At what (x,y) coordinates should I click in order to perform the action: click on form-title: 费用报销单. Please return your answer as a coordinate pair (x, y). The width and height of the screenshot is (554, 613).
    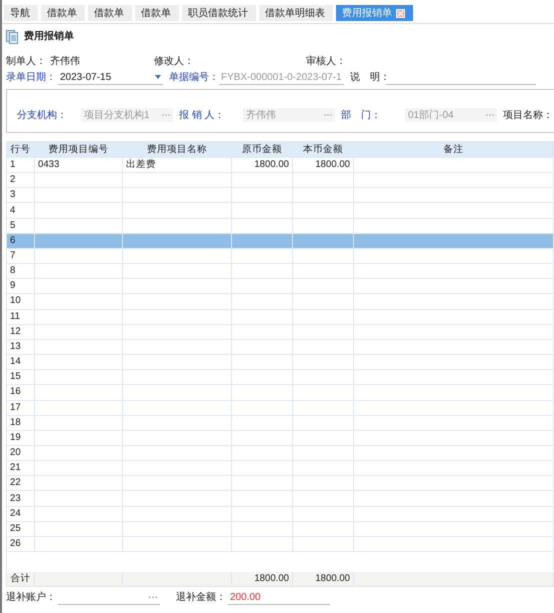
    Looking at the image, I should click on (49, 37).